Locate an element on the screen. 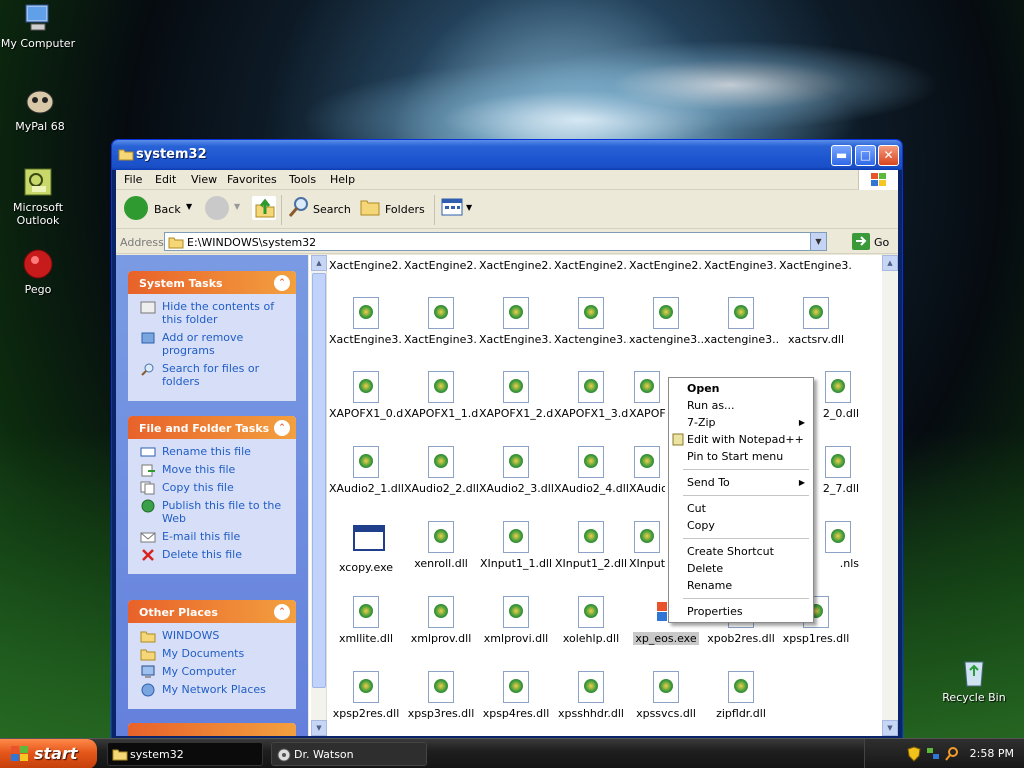  menu-help: Help is located at coordinates (342, 179).